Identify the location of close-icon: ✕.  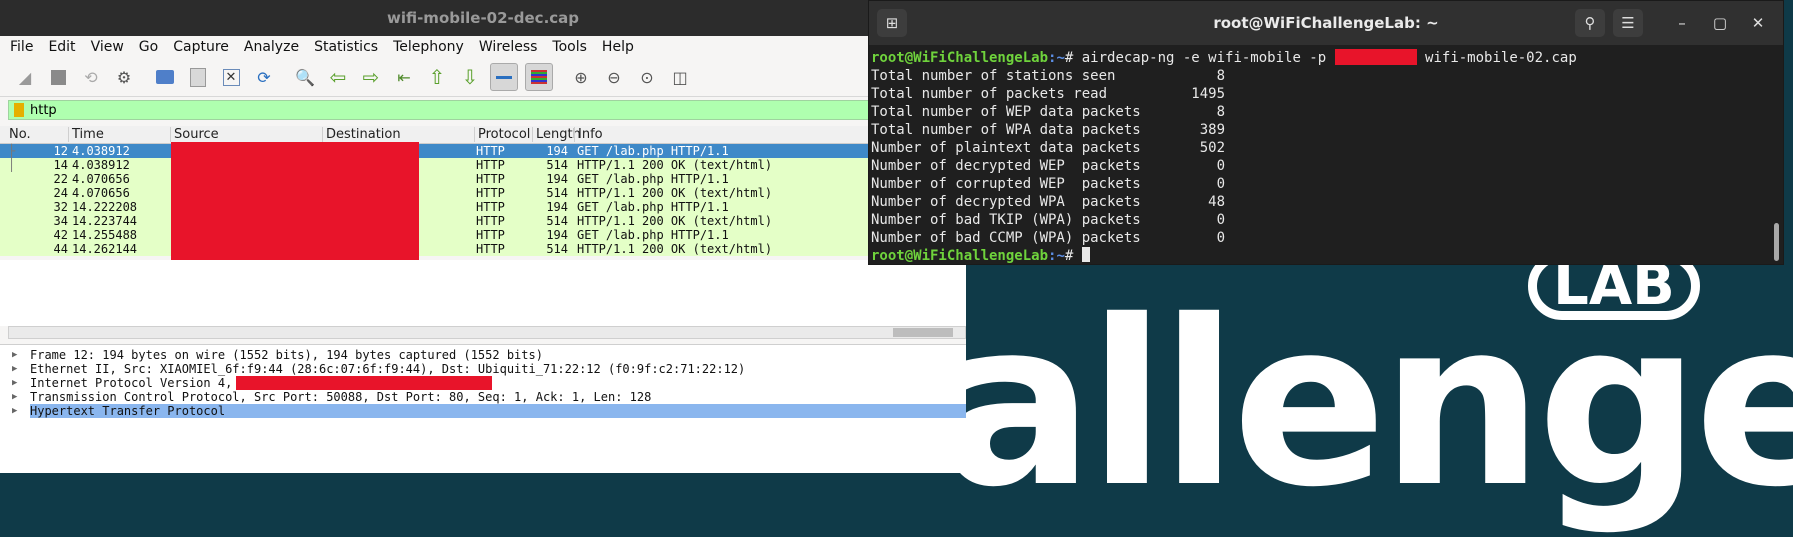
(1758, 23).